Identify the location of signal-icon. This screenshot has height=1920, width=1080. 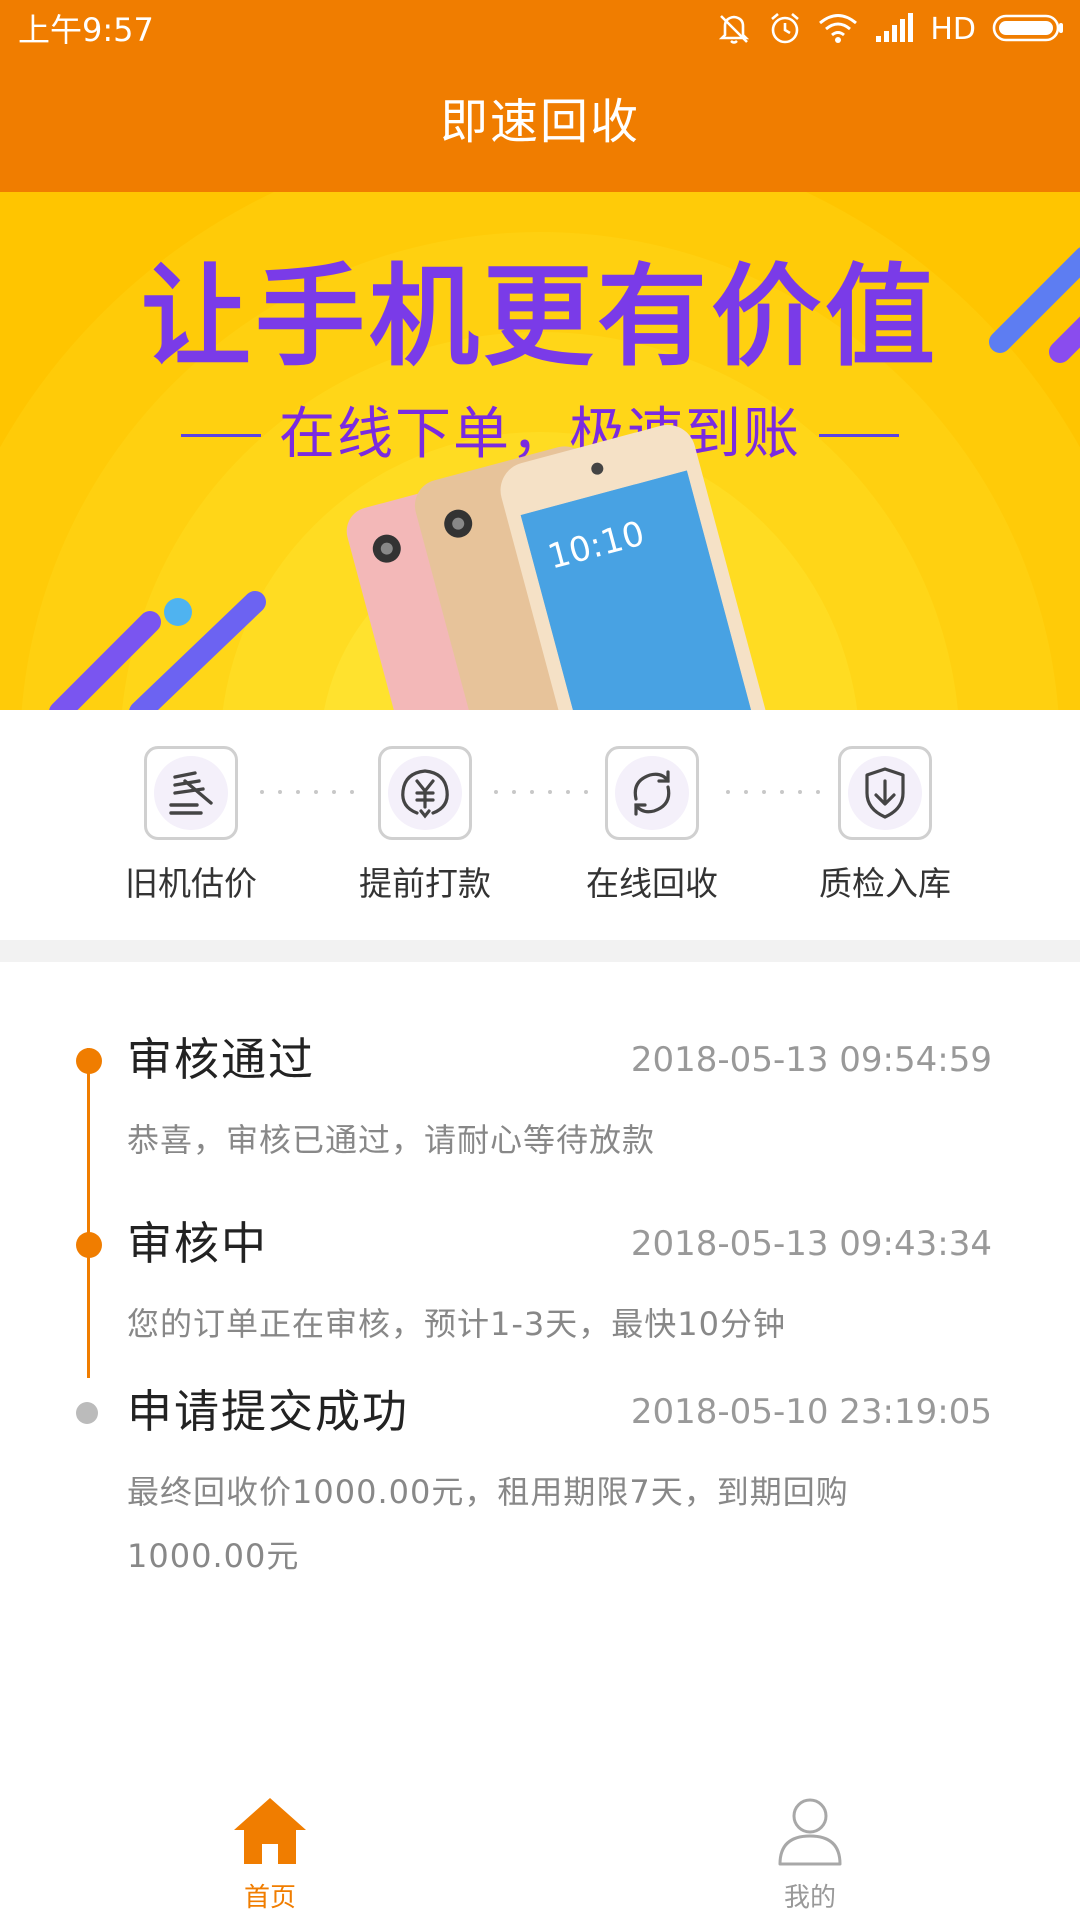
(894, 30).